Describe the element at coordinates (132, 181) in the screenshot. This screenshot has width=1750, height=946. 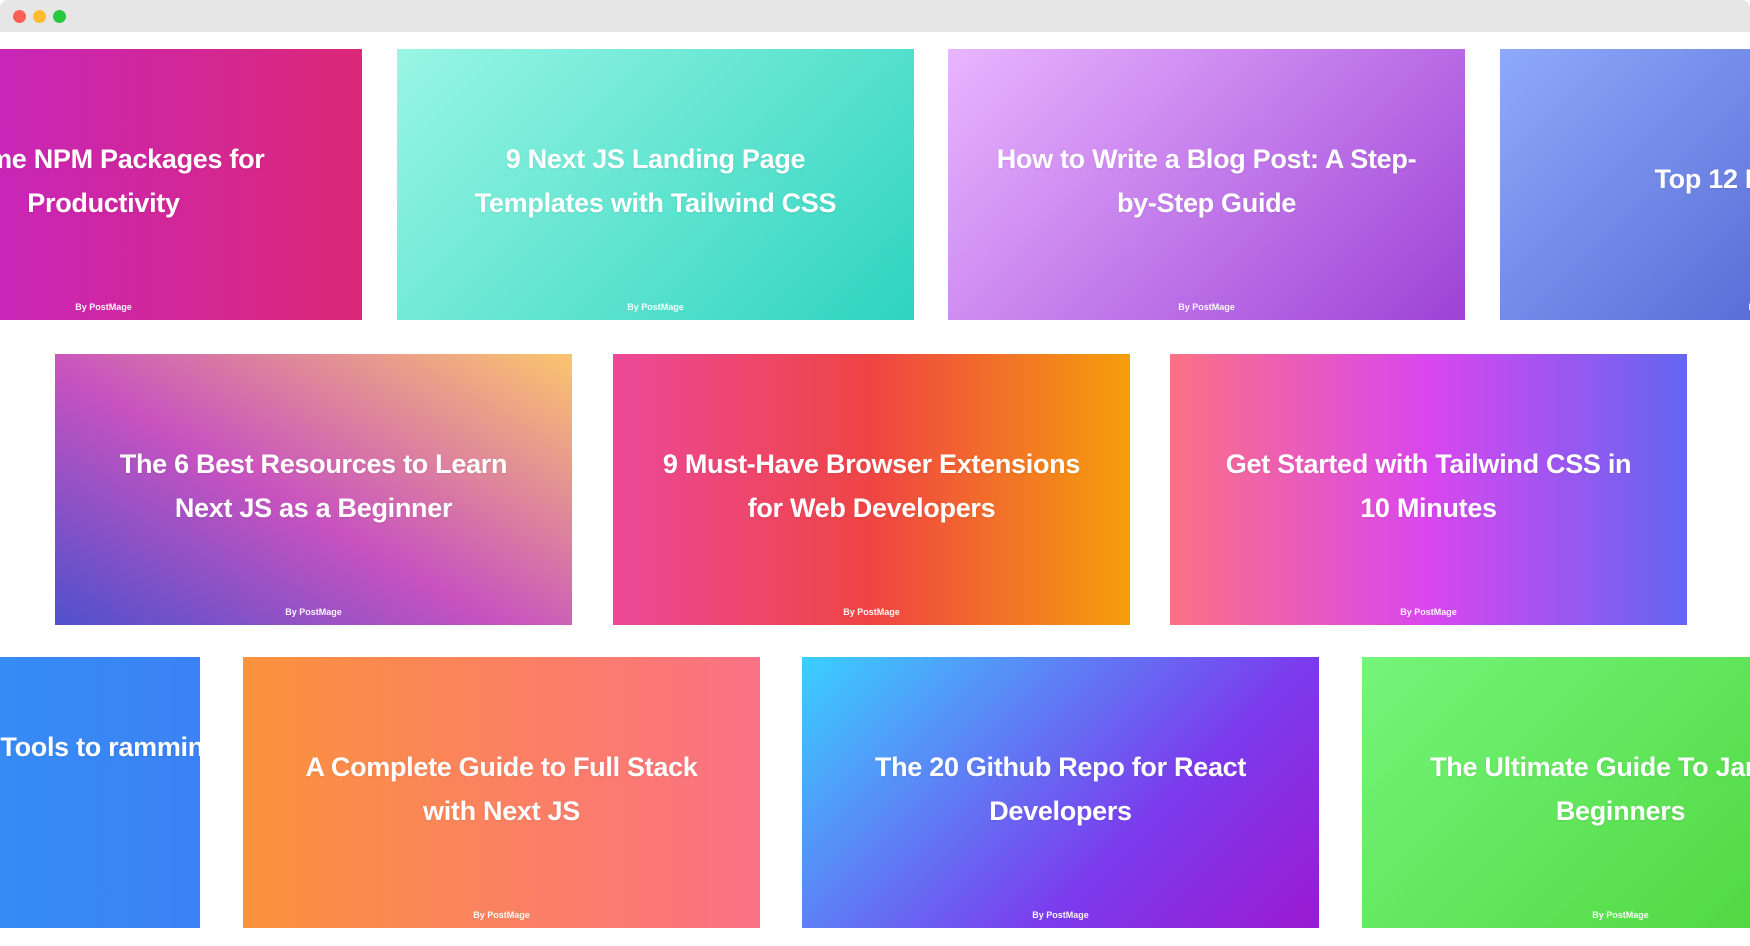
I see `card-title: esome NPM Packages for Productivity` at that location.